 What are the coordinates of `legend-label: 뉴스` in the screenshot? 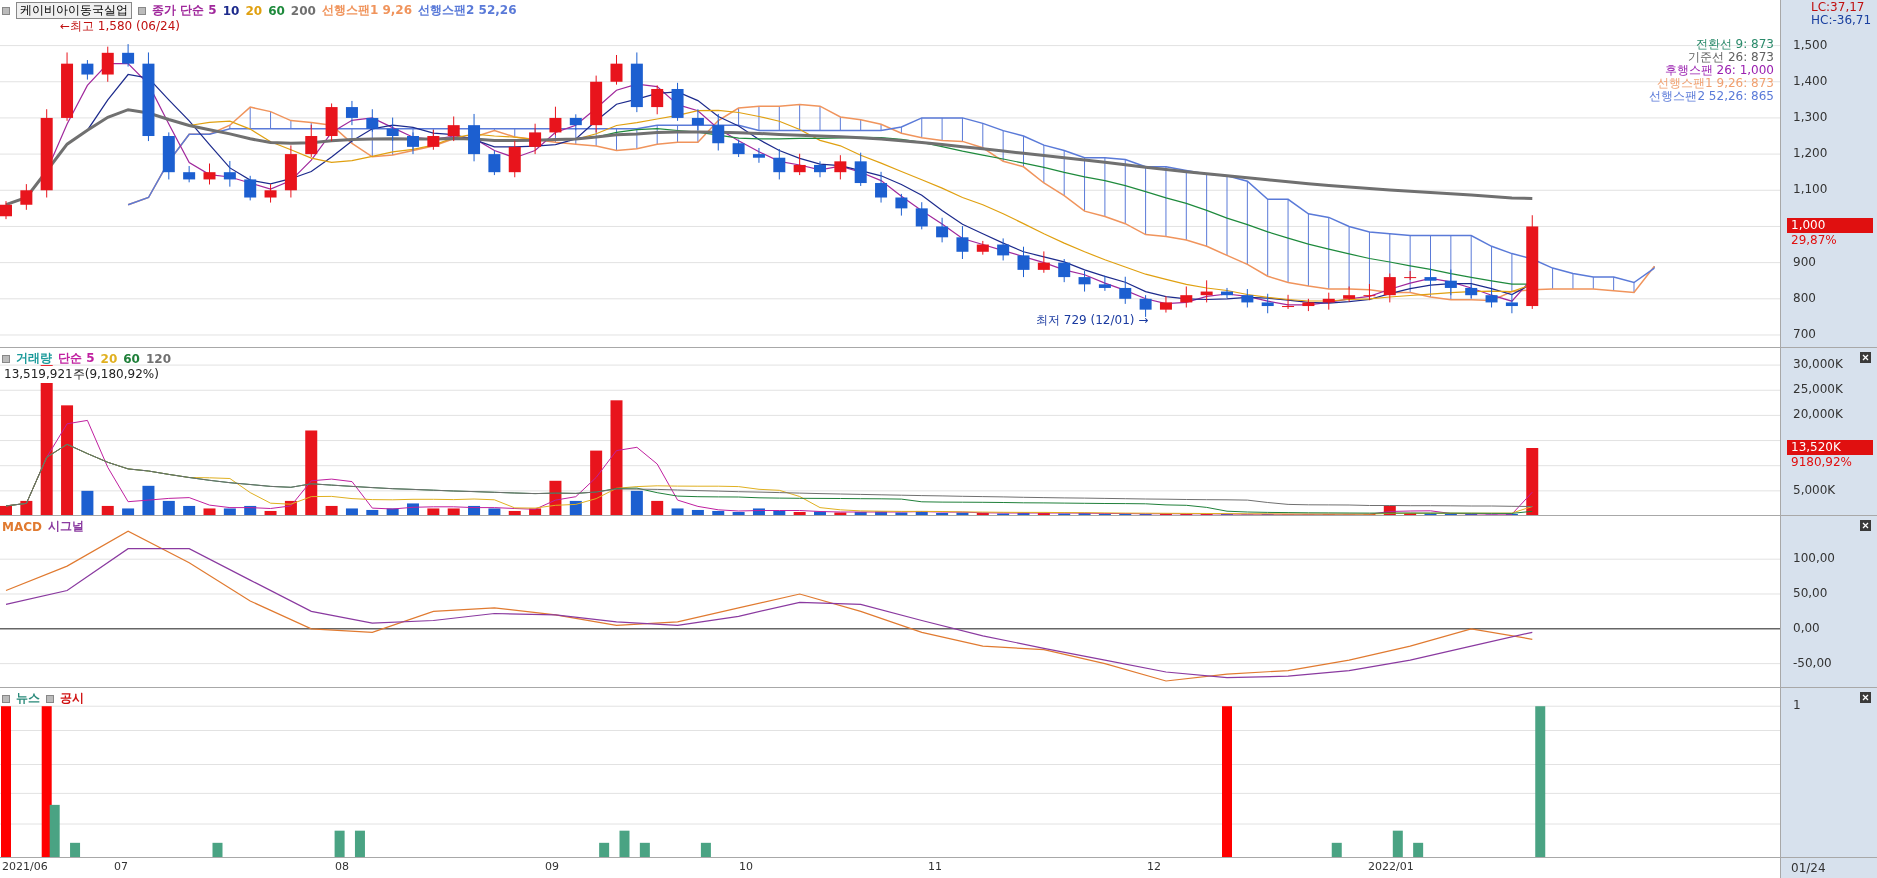 It's located at (28, 698).